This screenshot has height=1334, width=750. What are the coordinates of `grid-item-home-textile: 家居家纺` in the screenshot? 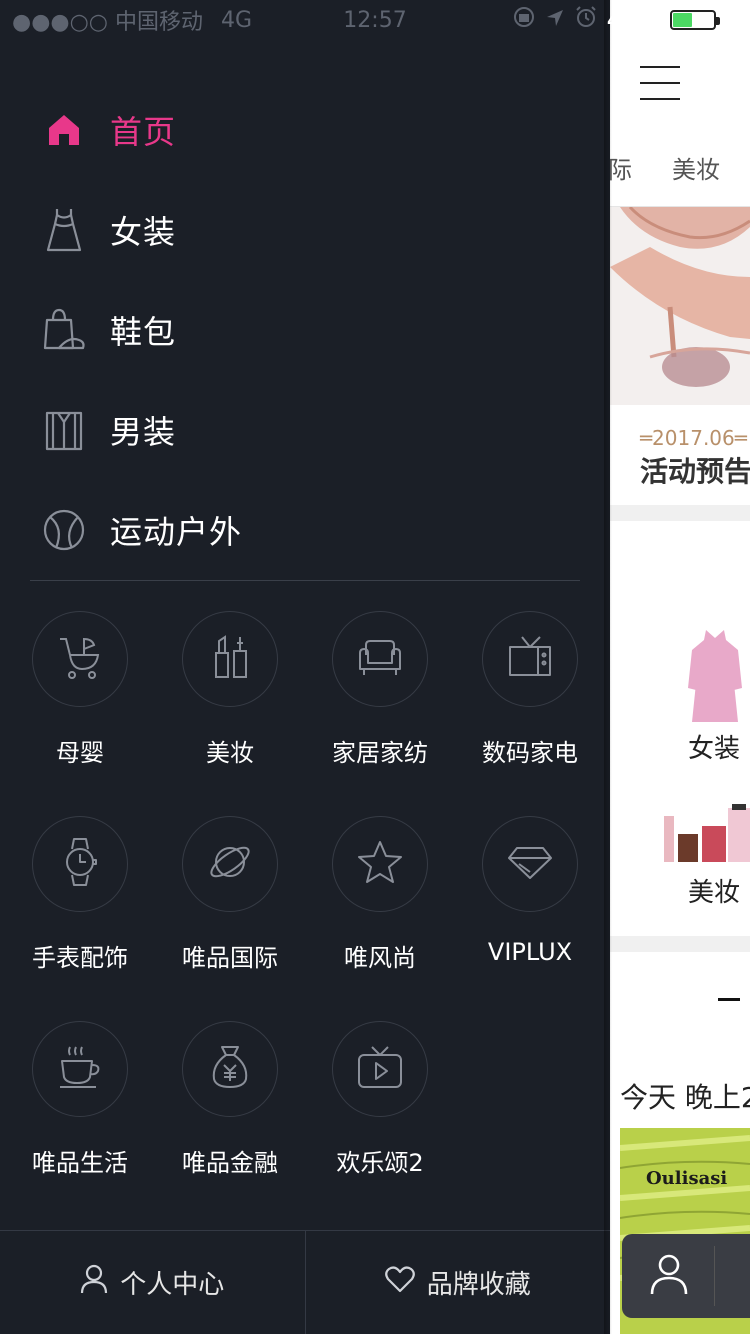 It's located at (380, 689).